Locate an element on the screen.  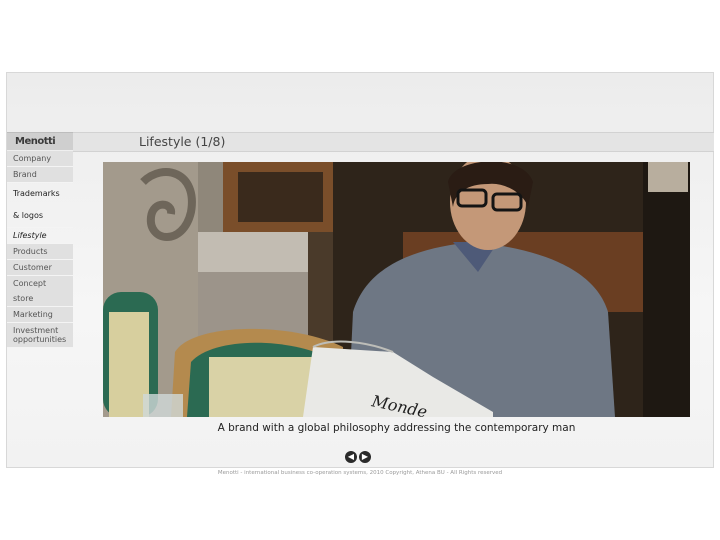
arrow-left-icon: ◀ is located at coordinates (351, 457).